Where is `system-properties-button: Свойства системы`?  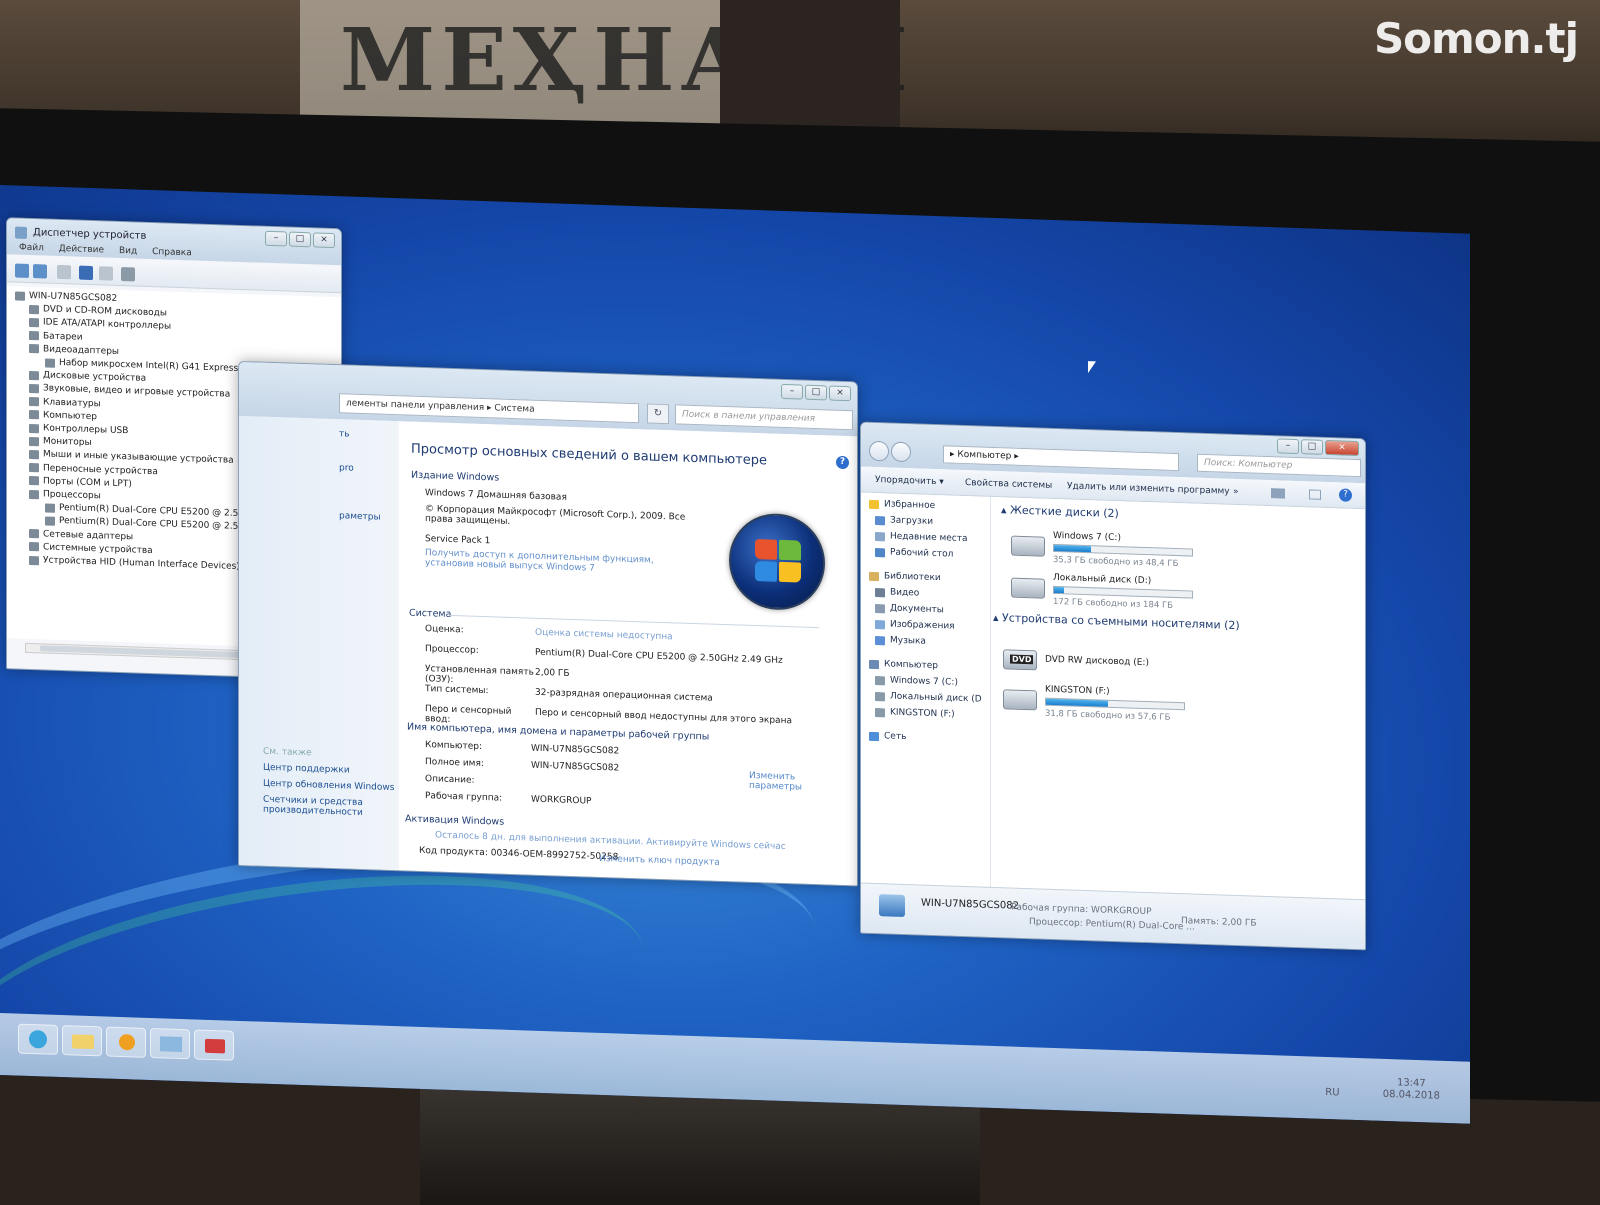 system-properties-button: Свойства системы is located at coordinates (1008, 484).